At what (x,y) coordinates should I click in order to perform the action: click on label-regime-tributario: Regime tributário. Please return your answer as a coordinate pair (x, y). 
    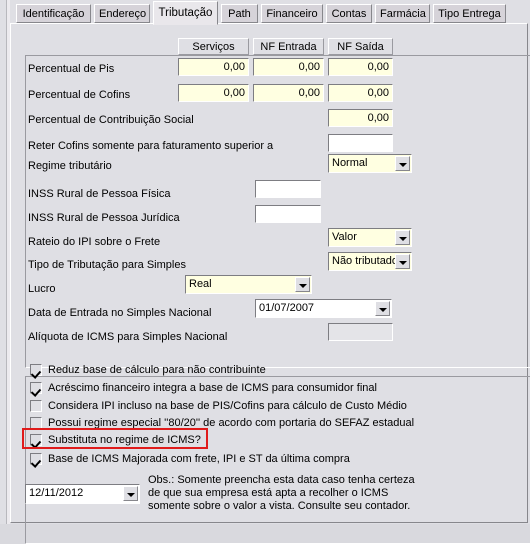
    Looking at the image, I should click on (70, 166).